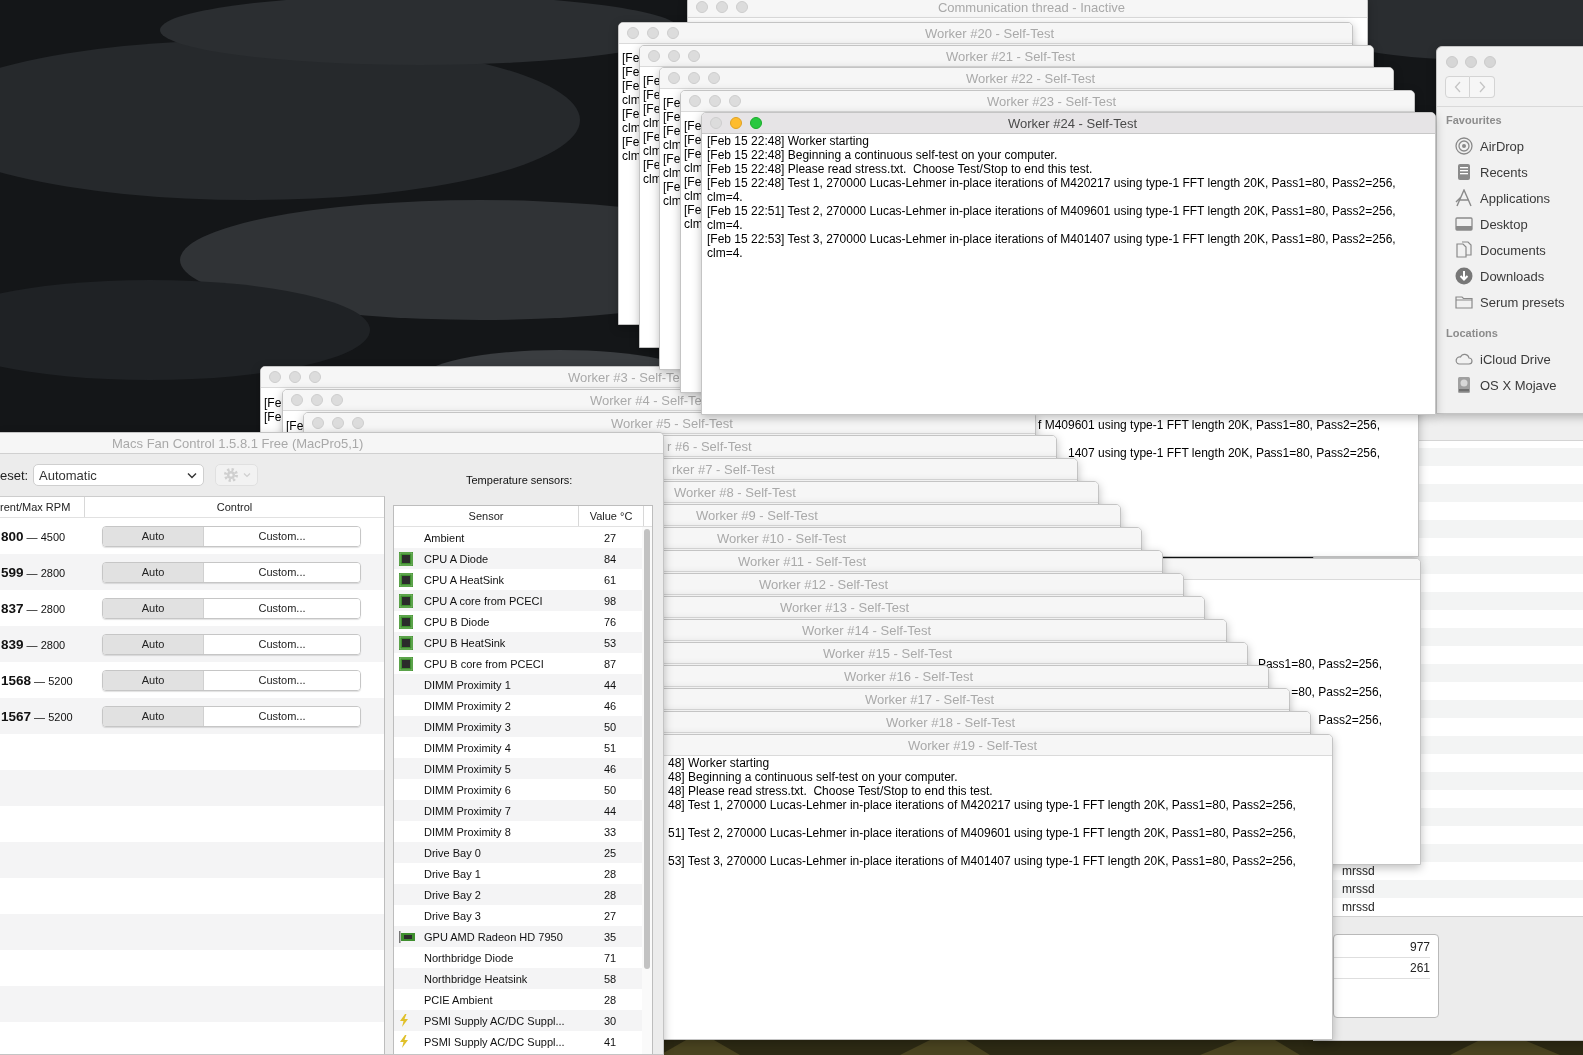 The image size is (1583, 1055). Describe the element at coordinates (719, 763) in the screenshot. I see `log-line: 48] Worker starting` at that location.